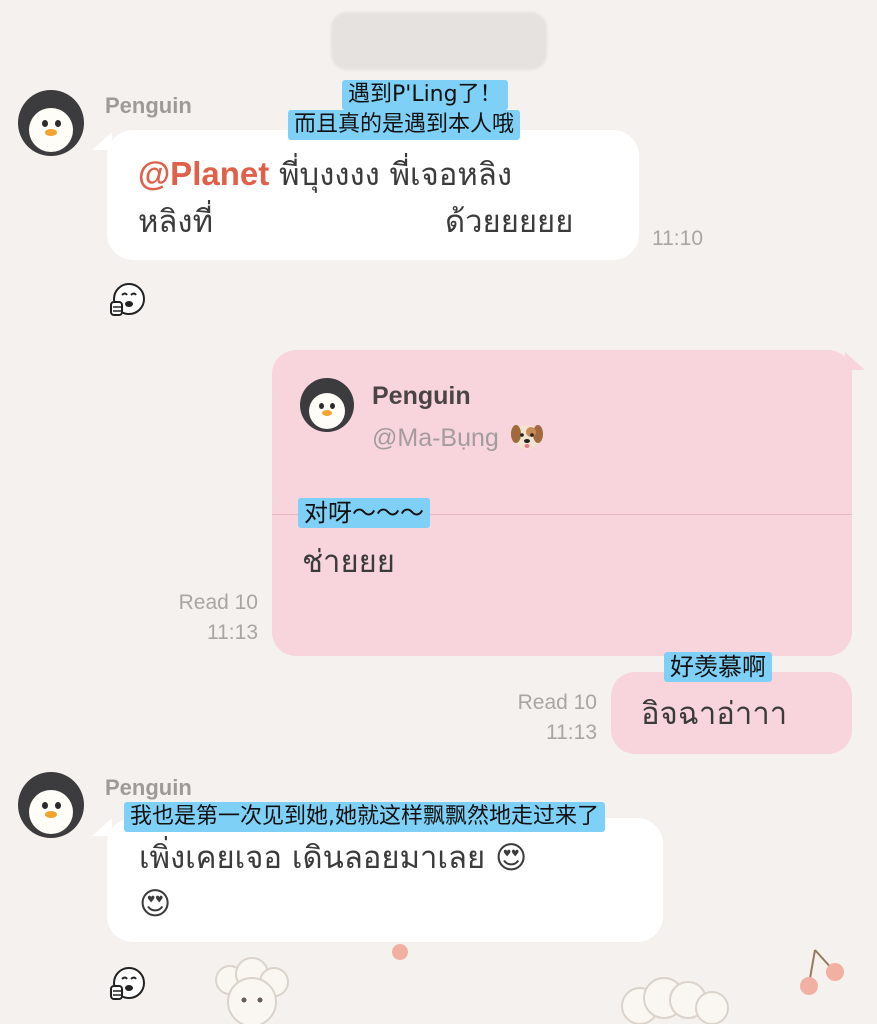 The height and width of the screenshot is (1024, 877). Describe the element at coordinates (677, 238) in the screenshot. I see `message-time: 11:10` at that location.